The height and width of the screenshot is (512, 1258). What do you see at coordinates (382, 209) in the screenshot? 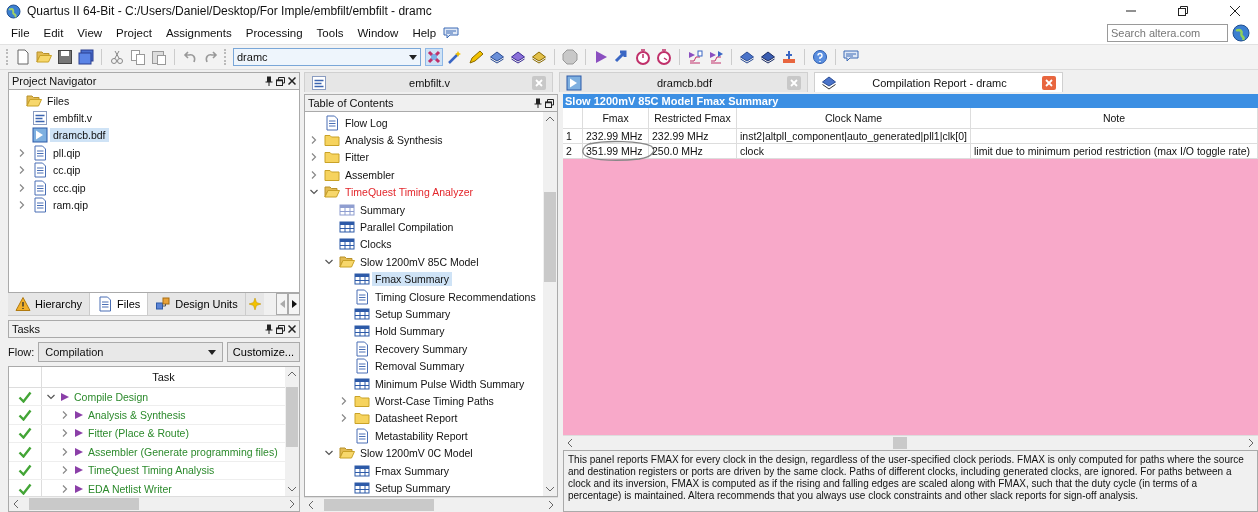
I see `tree-item: Summary` at bounding box center [382, 209].